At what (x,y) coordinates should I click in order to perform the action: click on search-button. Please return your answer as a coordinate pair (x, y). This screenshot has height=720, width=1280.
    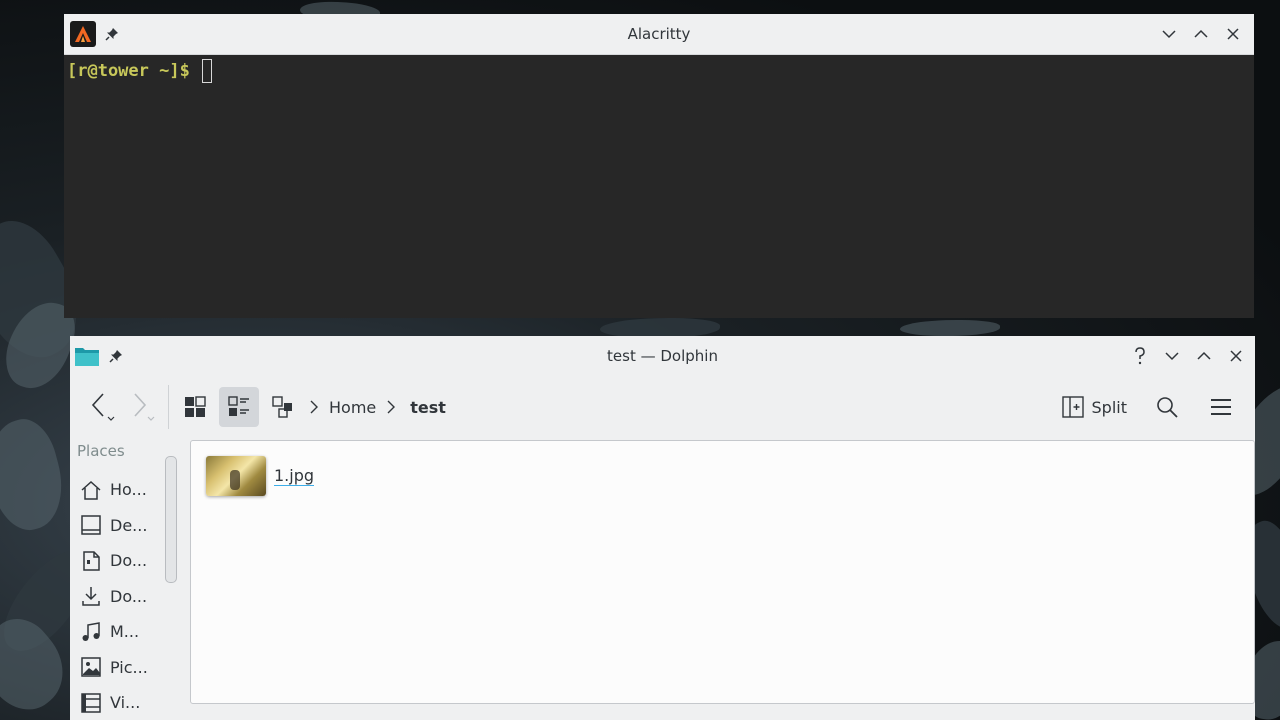
    Looking at the image, I should click on (1167, 407).